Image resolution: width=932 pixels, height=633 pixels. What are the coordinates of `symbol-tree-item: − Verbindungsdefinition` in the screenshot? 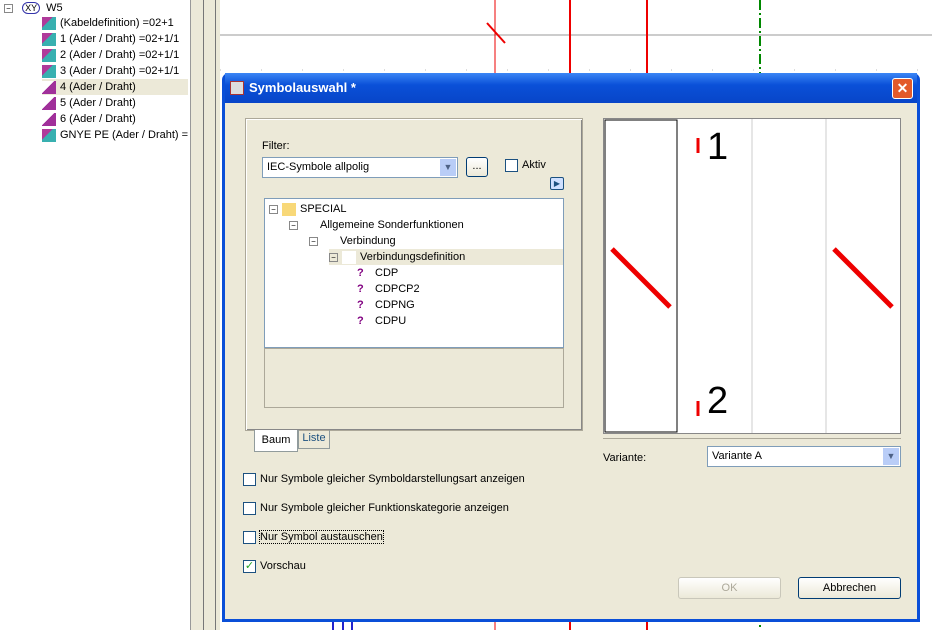 It's located at (446, 257).